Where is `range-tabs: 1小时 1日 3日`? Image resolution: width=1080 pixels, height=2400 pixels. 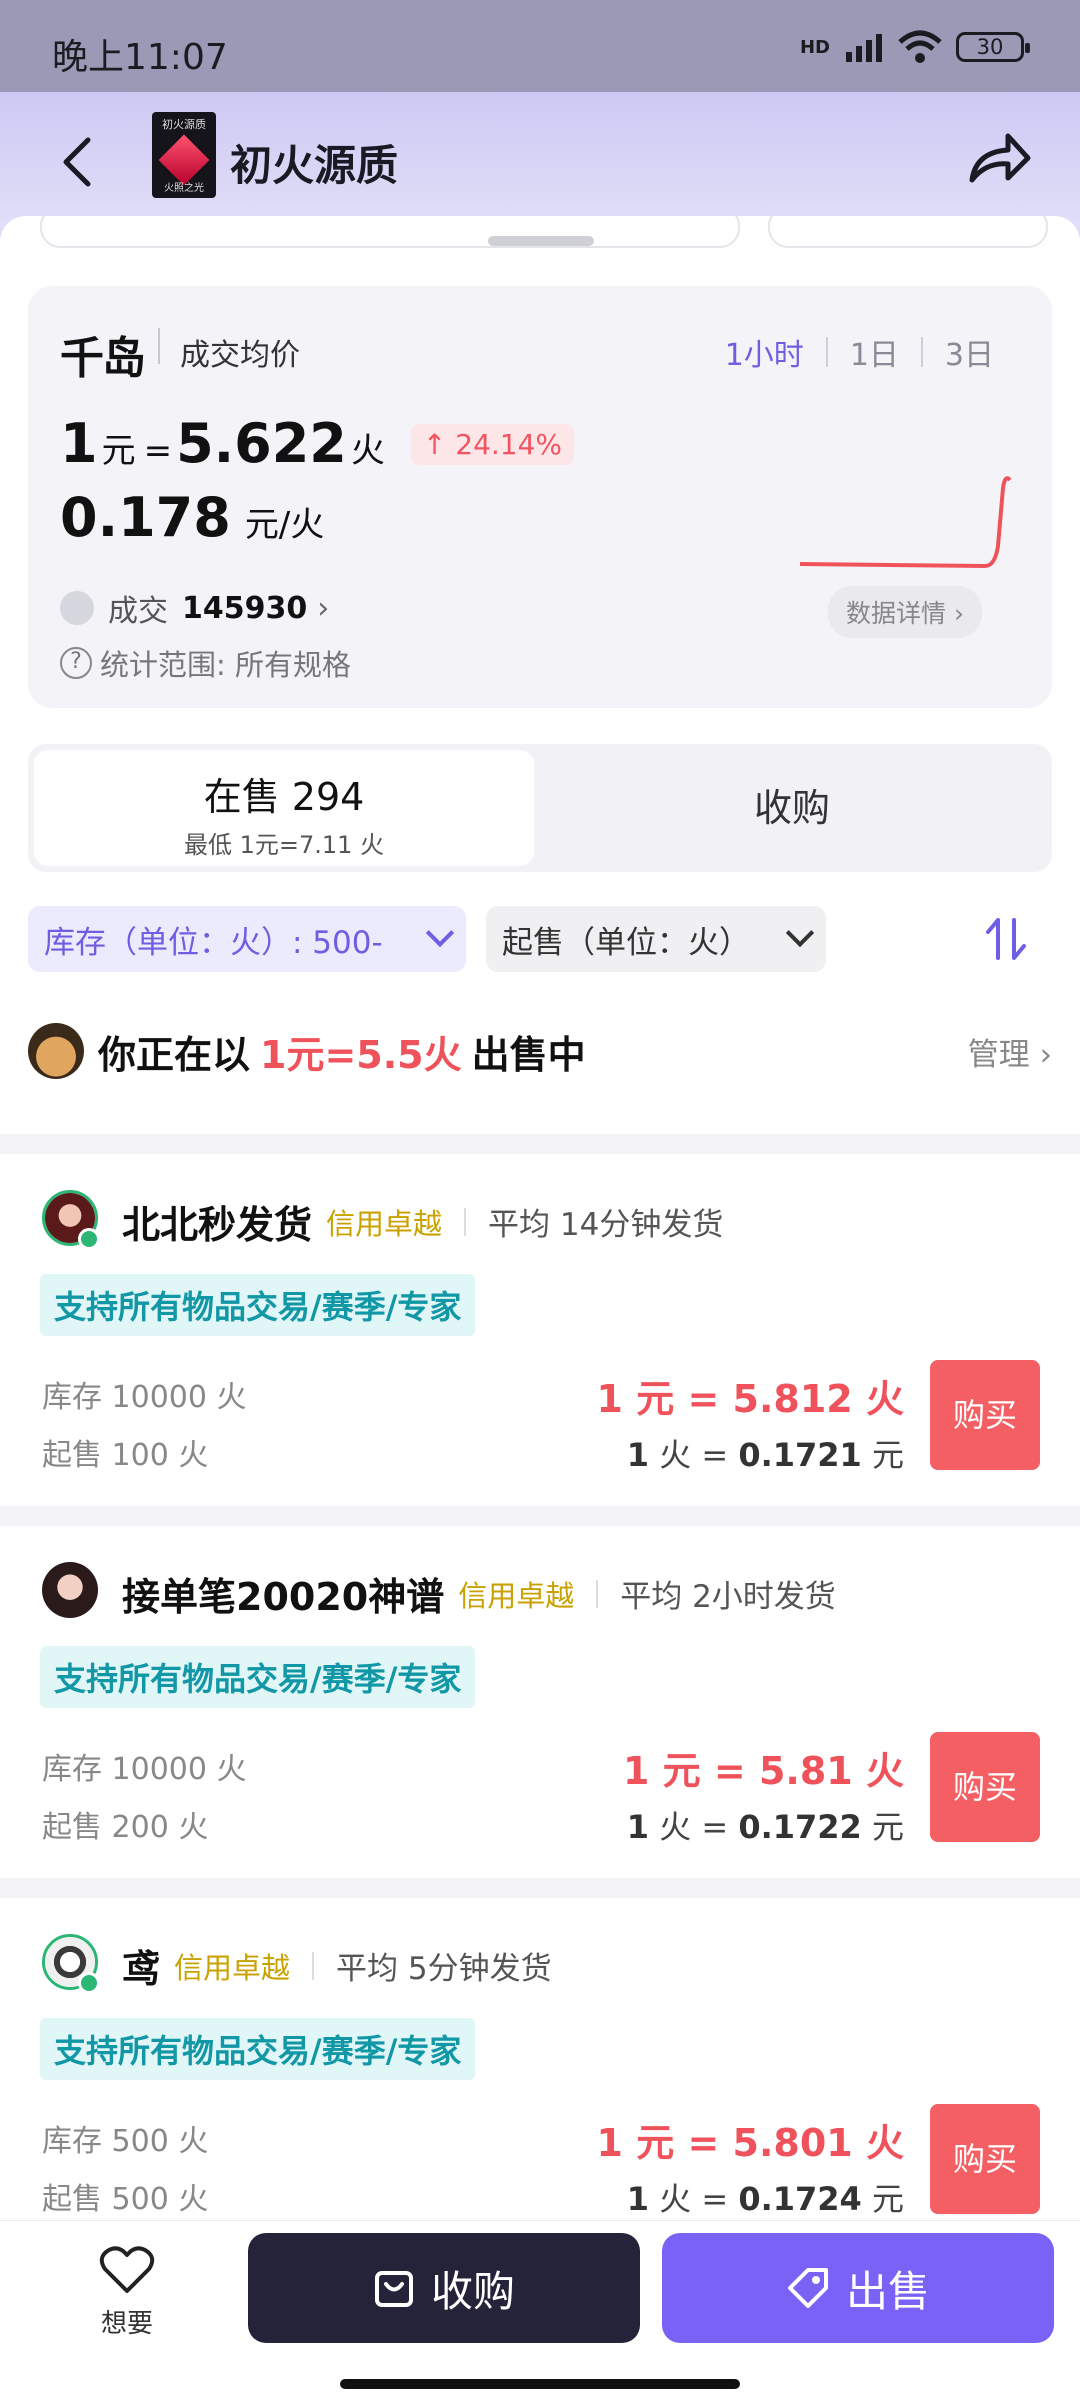 range-tabs: 1小时 1日 3日 is located at coordinates (859, 352).